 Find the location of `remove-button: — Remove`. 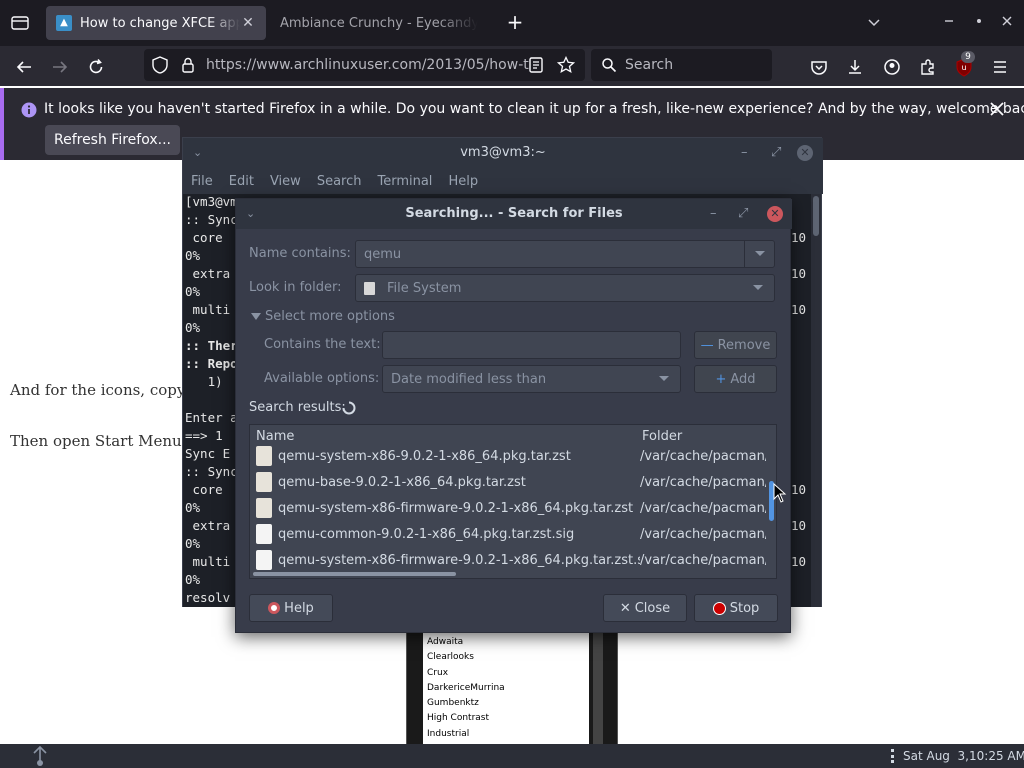

remove-button: — Remove is located at coordinates (735, 345).